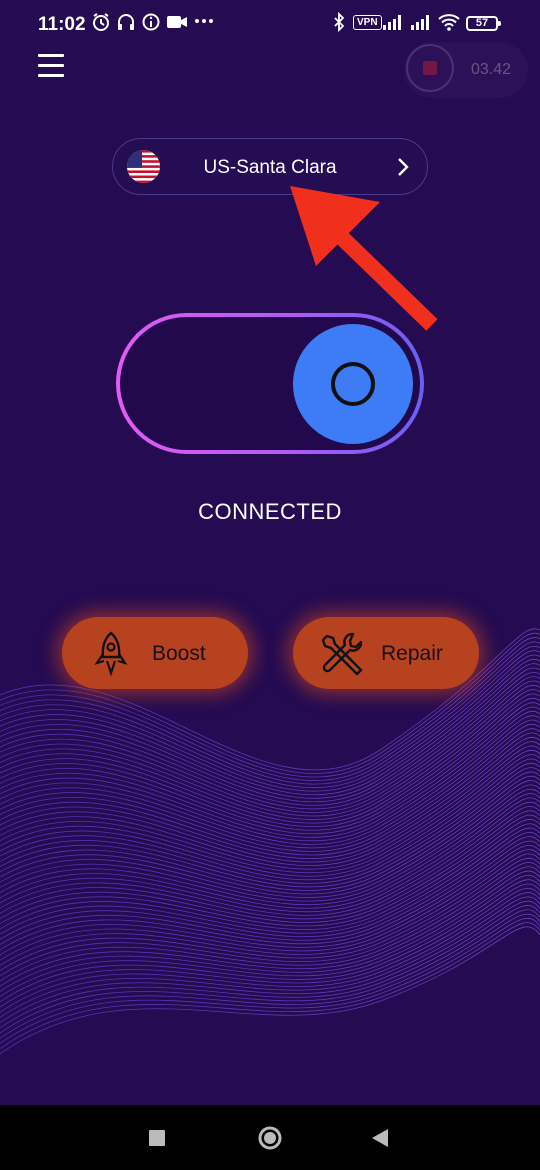  I want to click on boost-button: Boost, so click(155, 653).